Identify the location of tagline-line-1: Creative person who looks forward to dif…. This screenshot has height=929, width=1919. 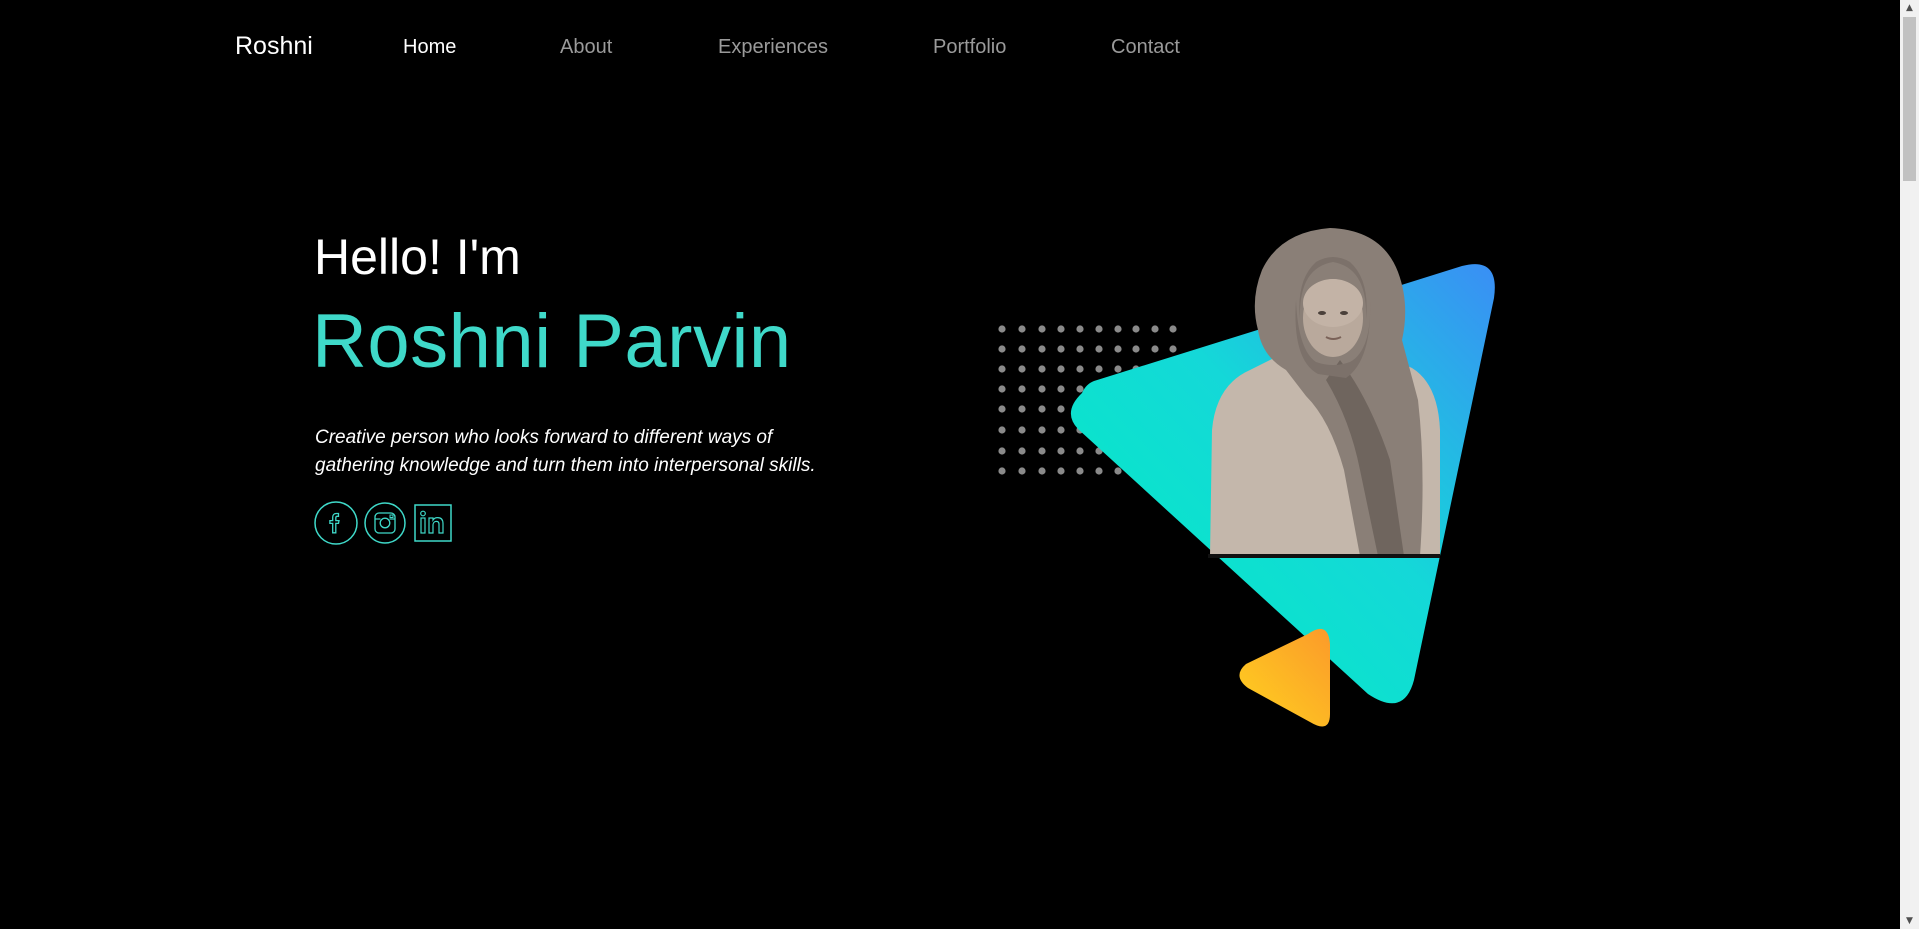
(544, 437).